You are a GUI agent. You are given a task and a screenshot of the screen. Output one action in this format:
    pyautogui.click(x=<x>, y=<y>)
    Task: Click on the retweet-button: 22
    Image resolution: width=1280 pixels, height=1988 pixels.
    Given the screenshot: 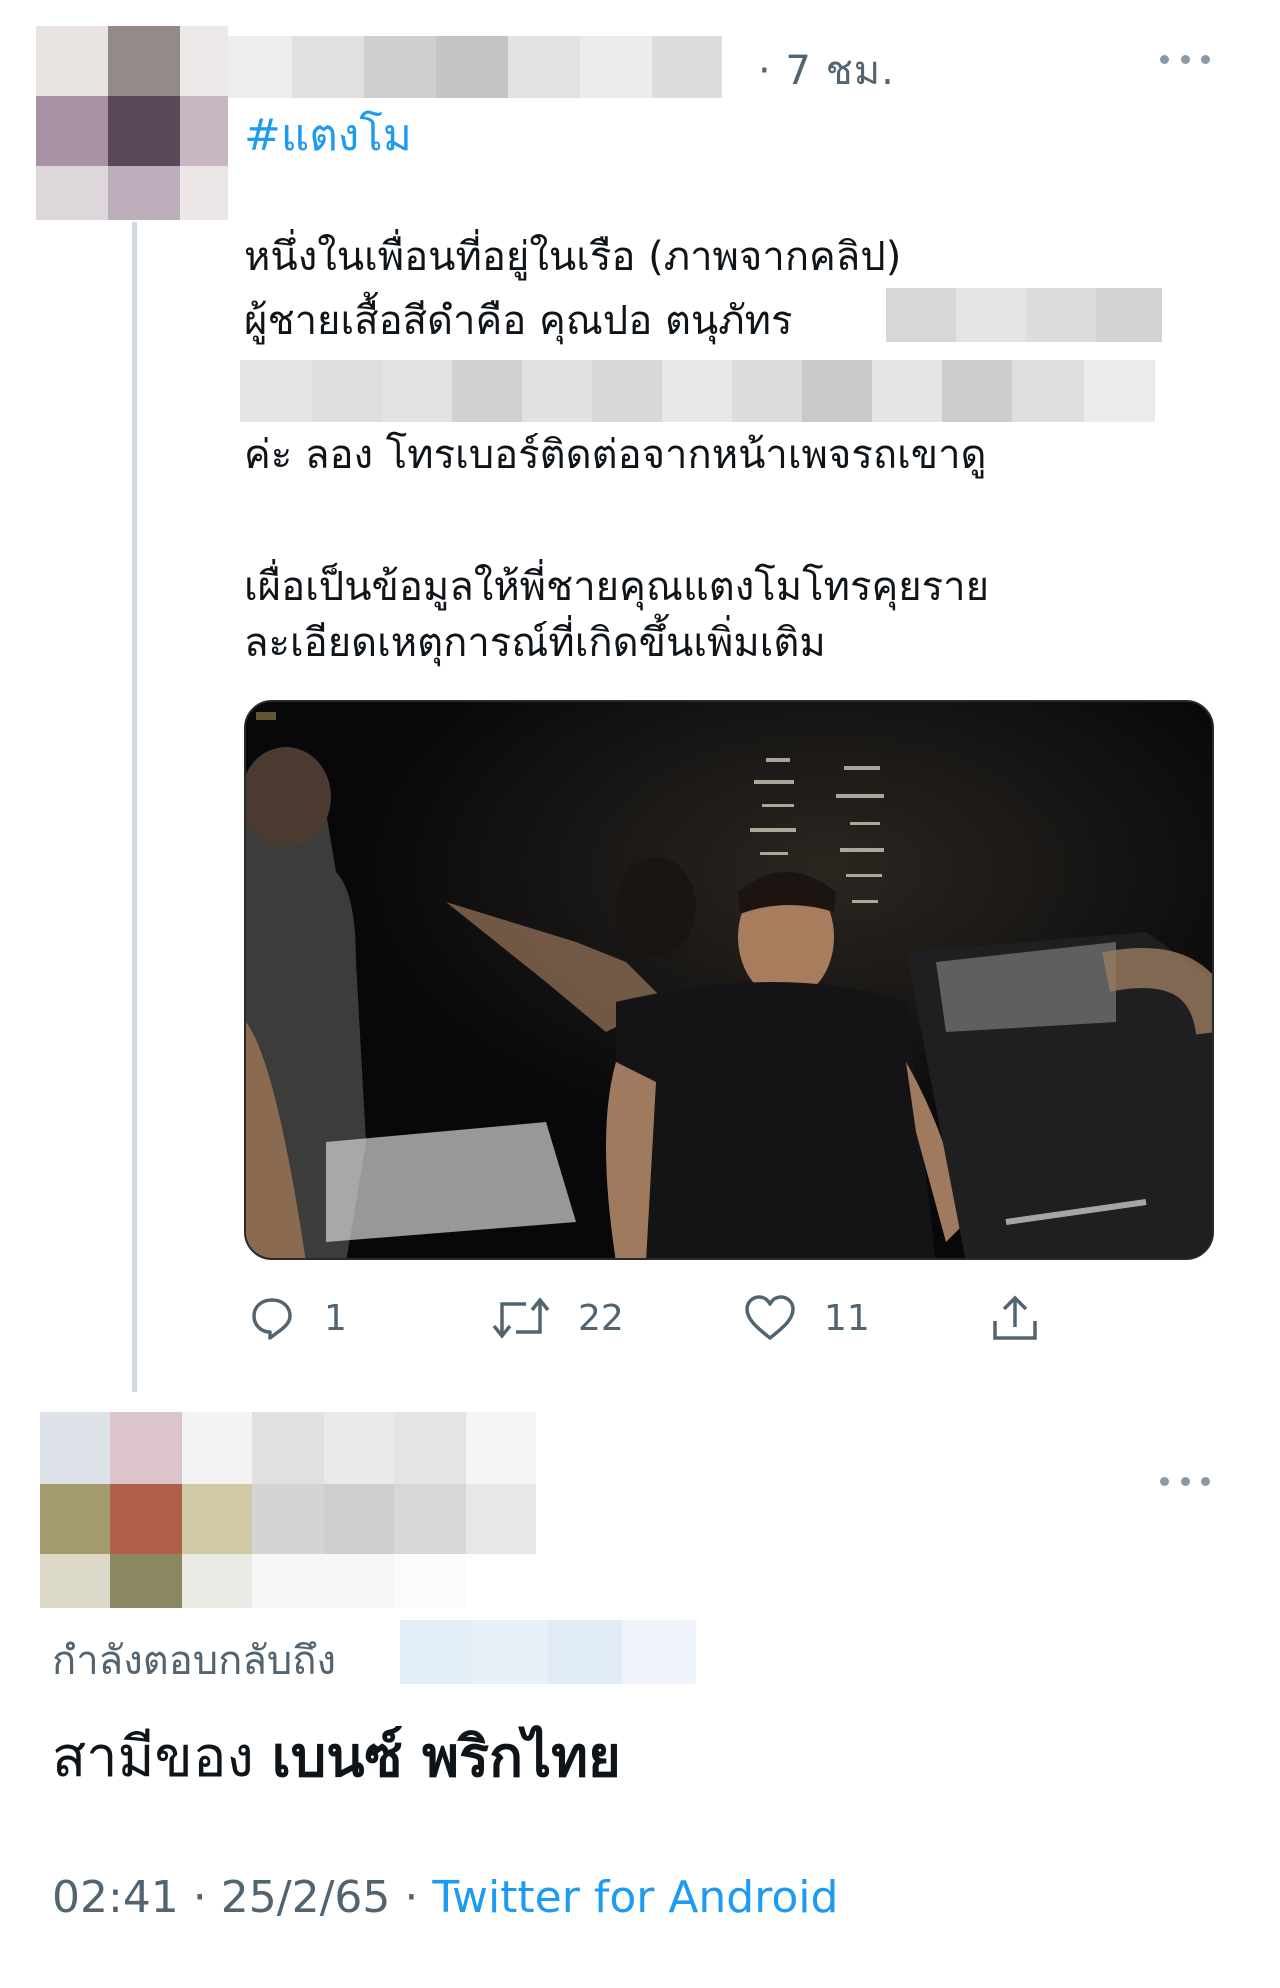 What is the action you would take?
    pyautogui.click(x=558, y=1318)
    